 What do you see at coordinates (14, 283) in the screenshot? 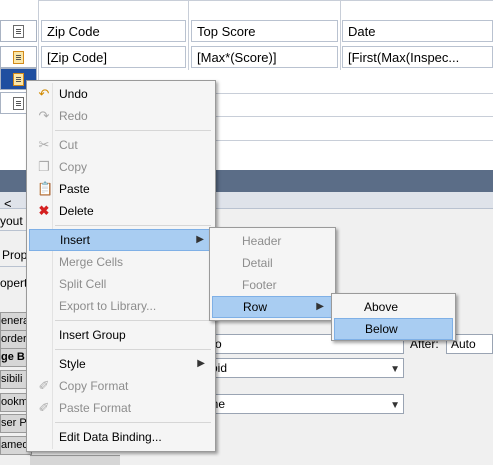
I see `property-label: opert` at bounding box center [14, 283].